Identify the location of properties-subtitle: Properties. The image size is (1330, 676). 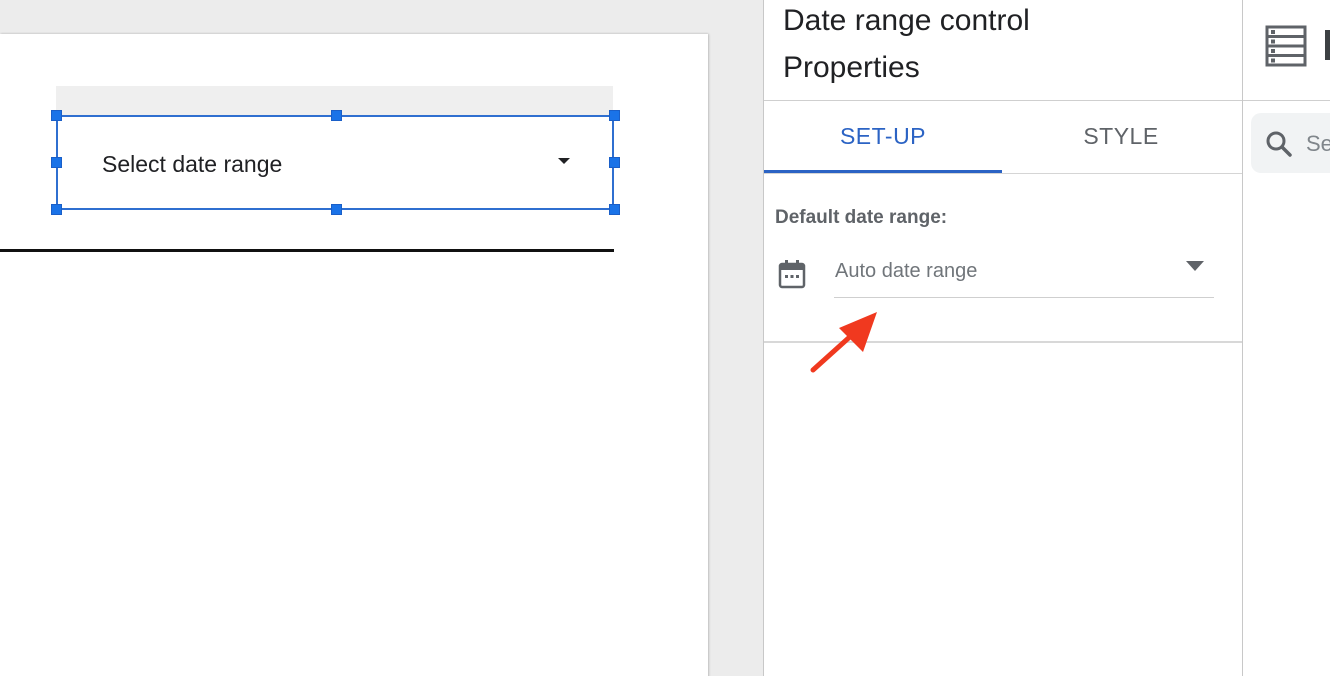
(851, 67).